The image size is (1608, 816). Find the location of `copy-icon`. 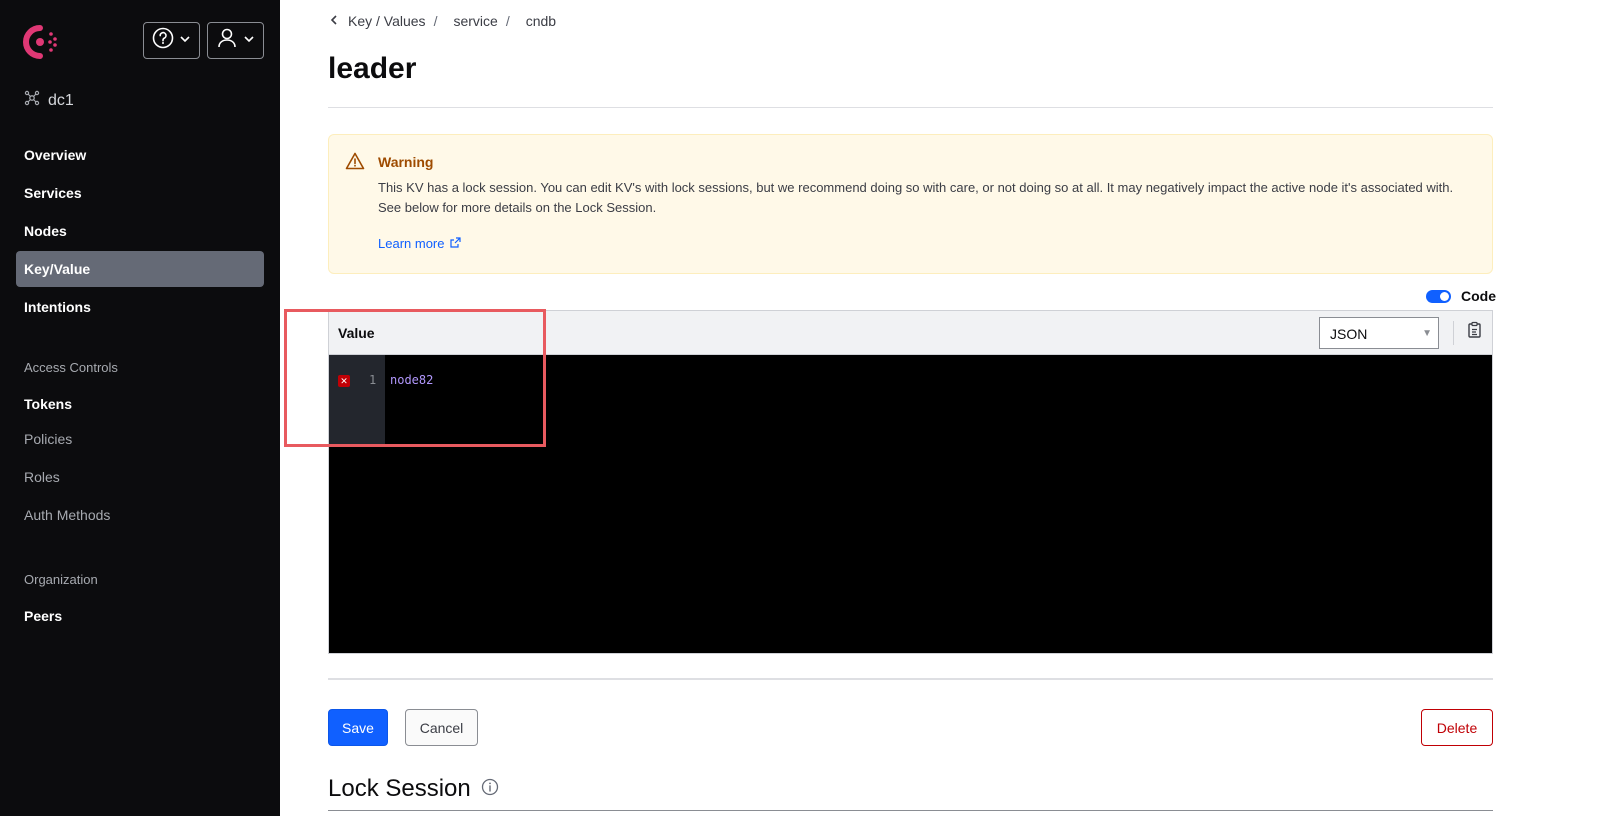

copy-icon is located at coordinates (1476, 331).